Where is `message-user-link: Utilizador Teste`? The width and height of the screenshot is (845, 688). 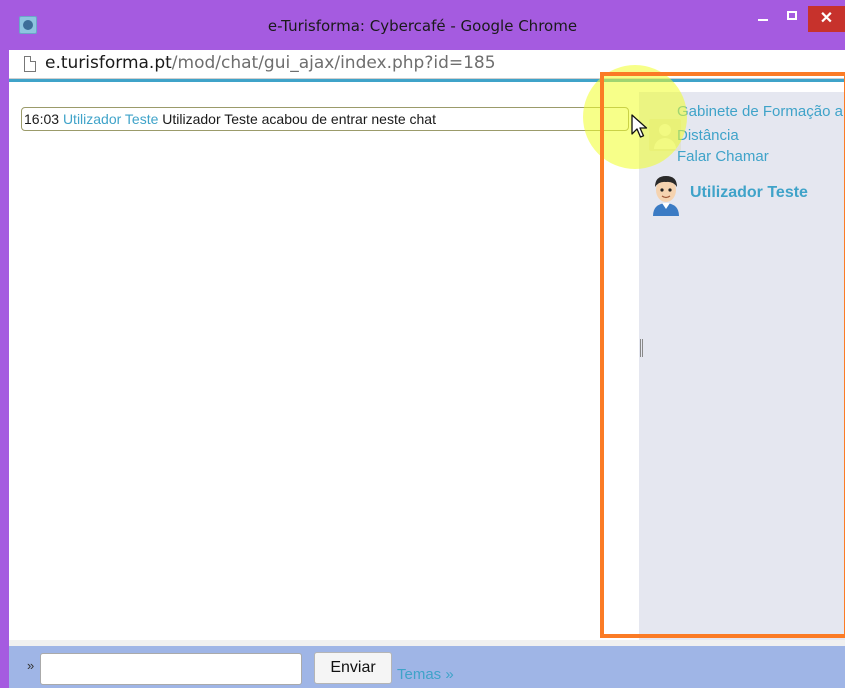 message-user-link: Utilizador Teste is located at coordinates (110, 119).